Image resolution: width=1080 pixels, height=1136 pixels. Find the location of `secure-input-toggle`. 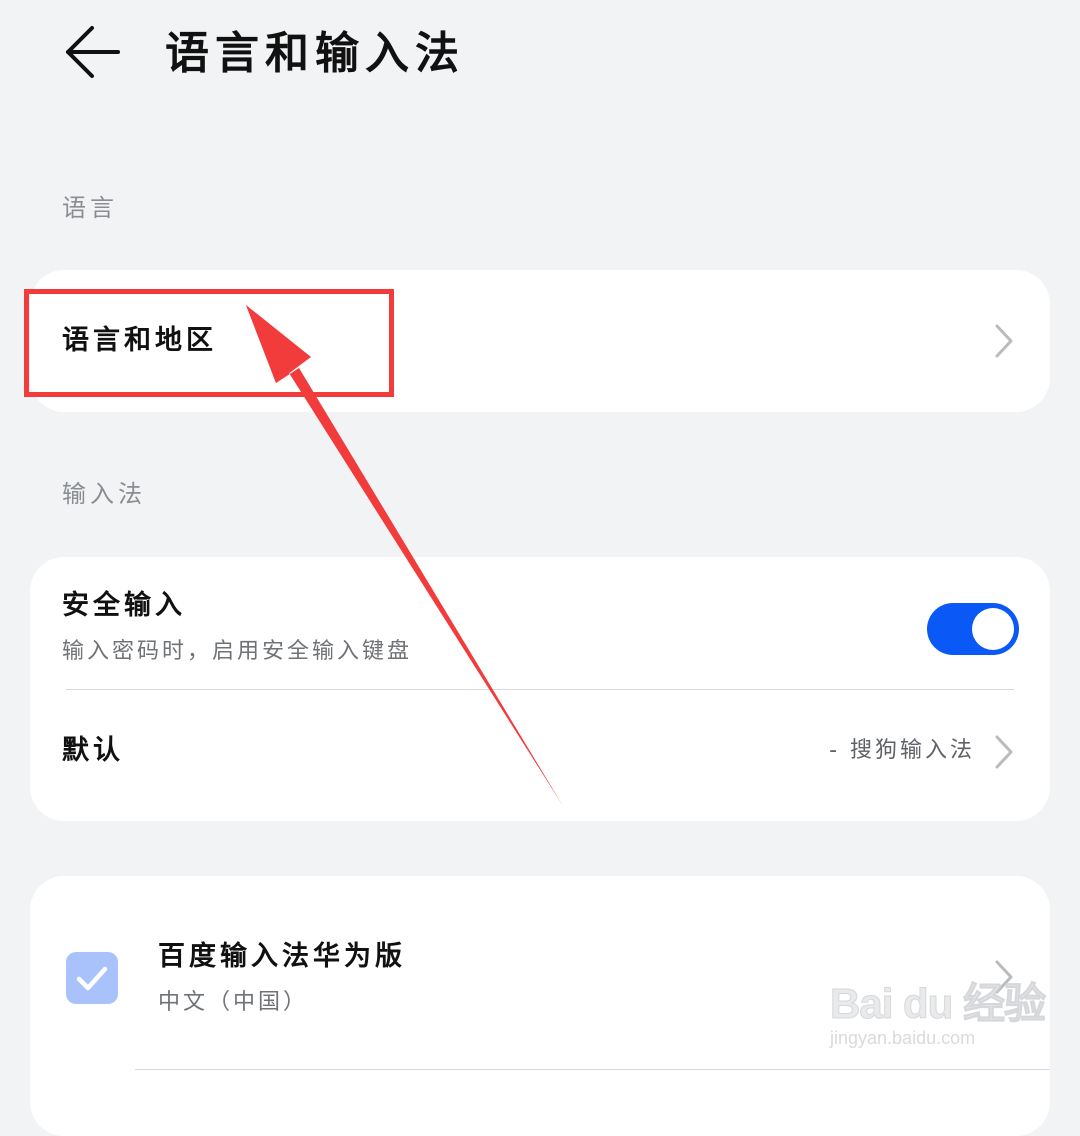

secure-input-toggle is located at coordinates (973, 629).